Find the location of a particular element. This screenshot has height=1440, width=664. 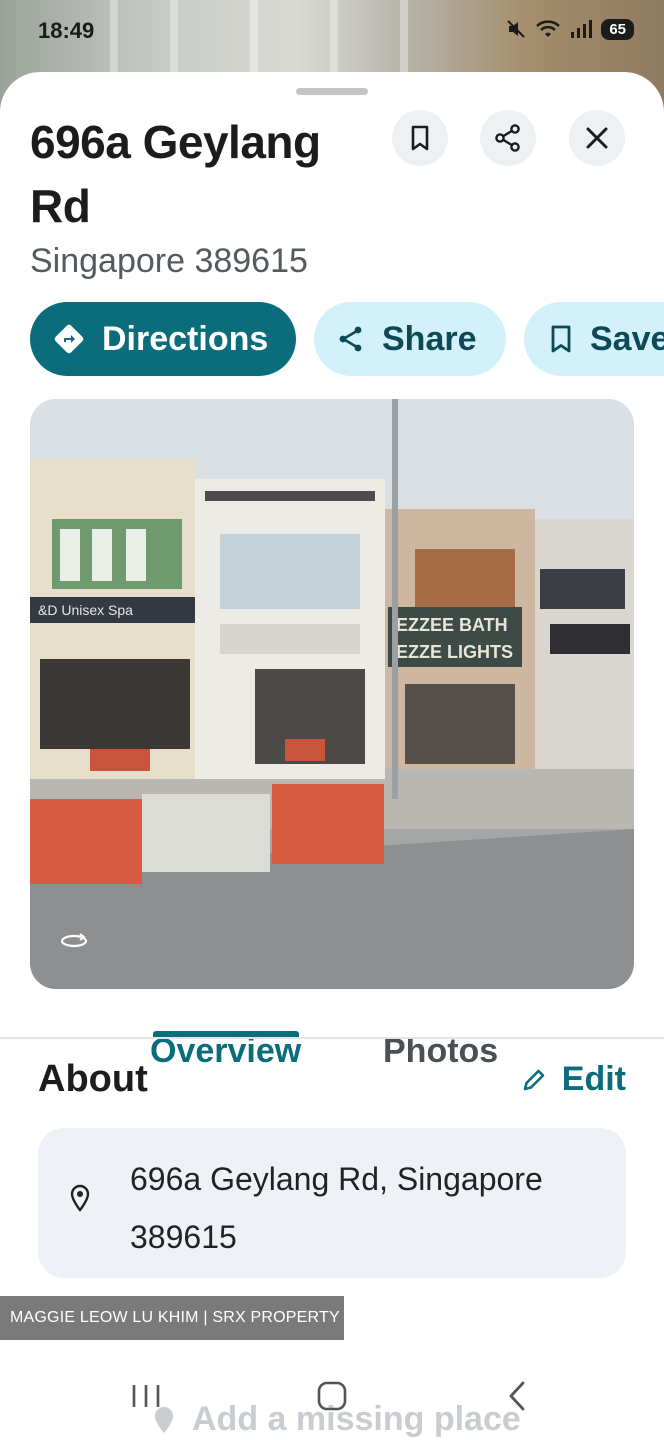

close-button is located at coordinates (597, 138).